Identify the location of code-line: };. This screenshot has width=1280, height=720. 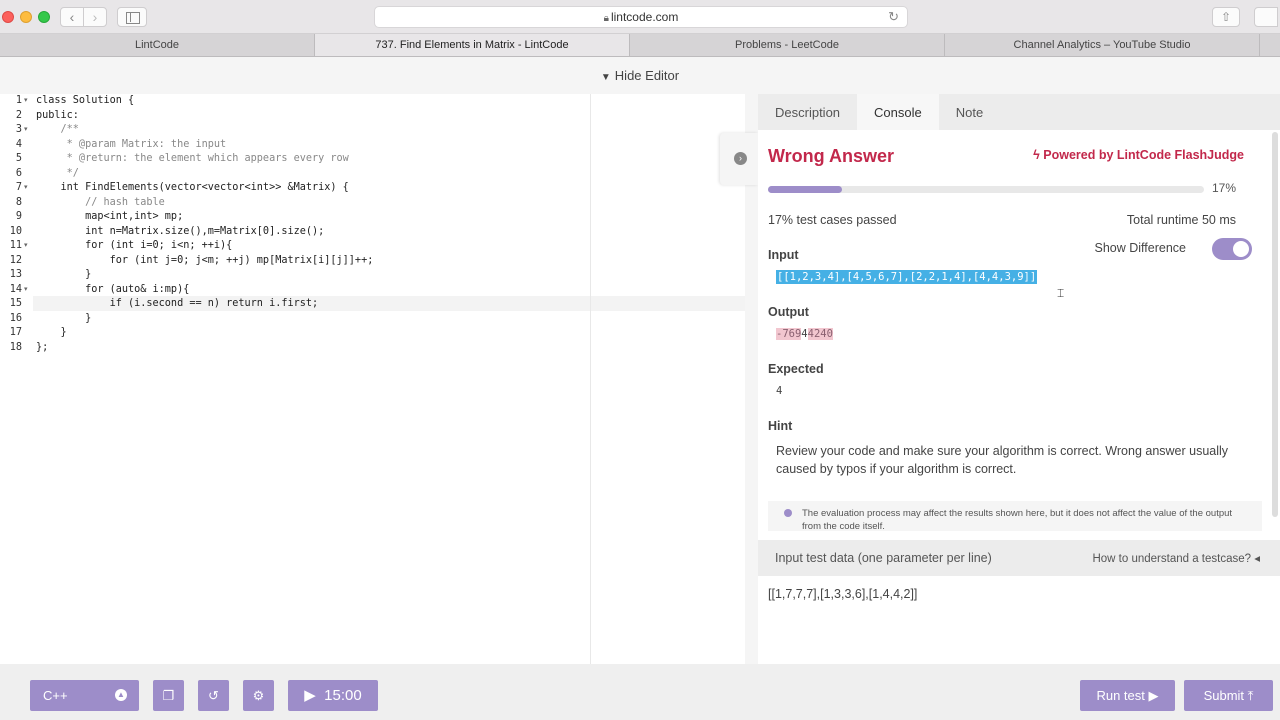
(42, 348).